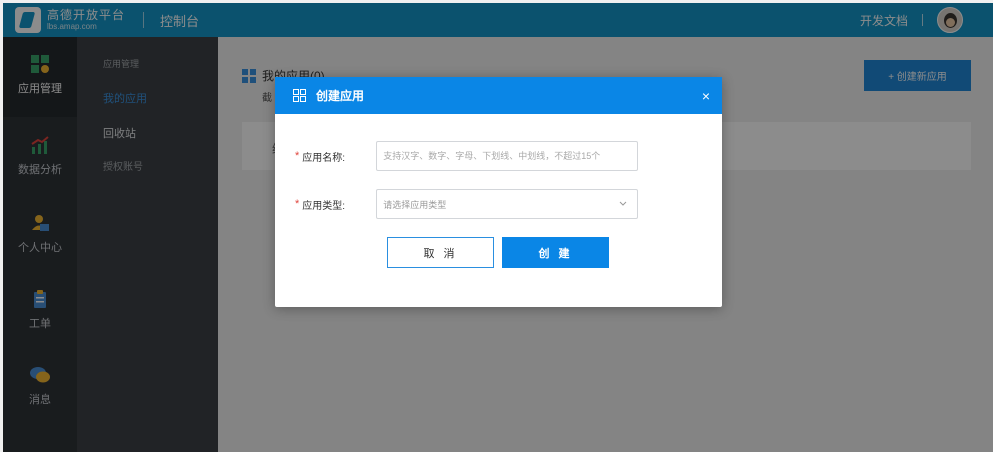 The width and height of the screenshot is (993, 452). Describe the element at coordinates (415, 204) in the screenshot. I see `app-type-placeholder: 请选择应用类型` at that location.